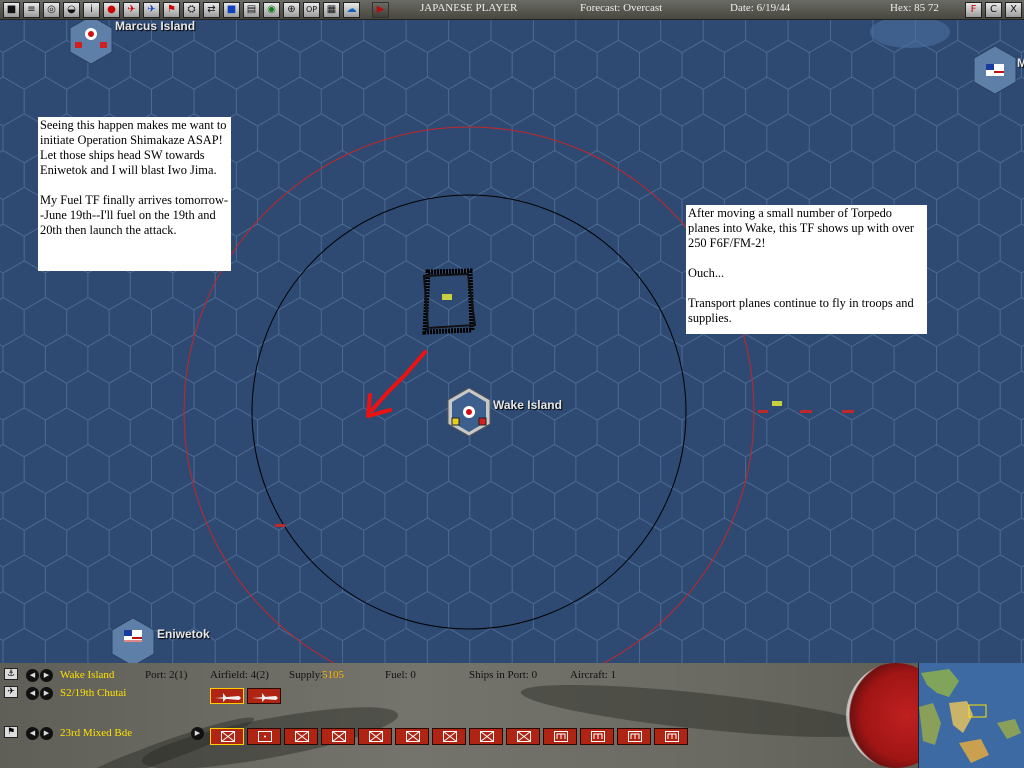 The height and width of the screenshot is (768, 1024). I want to click on port-value: Port: 2(1), so click(166, 675).